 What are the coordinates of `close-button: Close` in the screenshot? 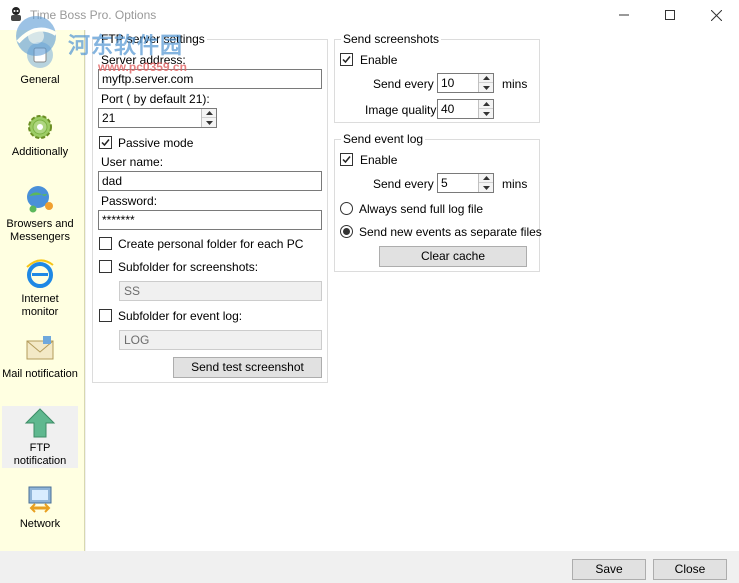 It's located at (690, 569).